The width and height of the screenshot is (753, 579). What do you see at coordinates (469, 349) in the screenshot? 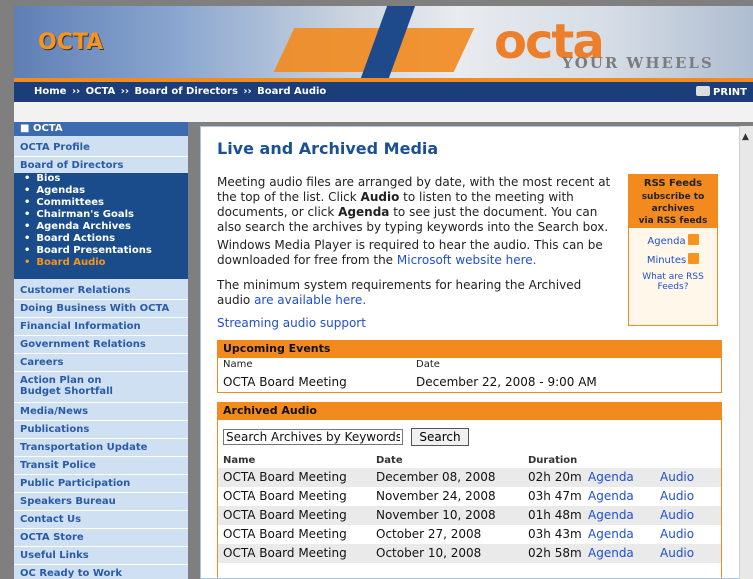
I see `upcoming-events-bar: Upcoming Events` at bounding box center [469, 349].